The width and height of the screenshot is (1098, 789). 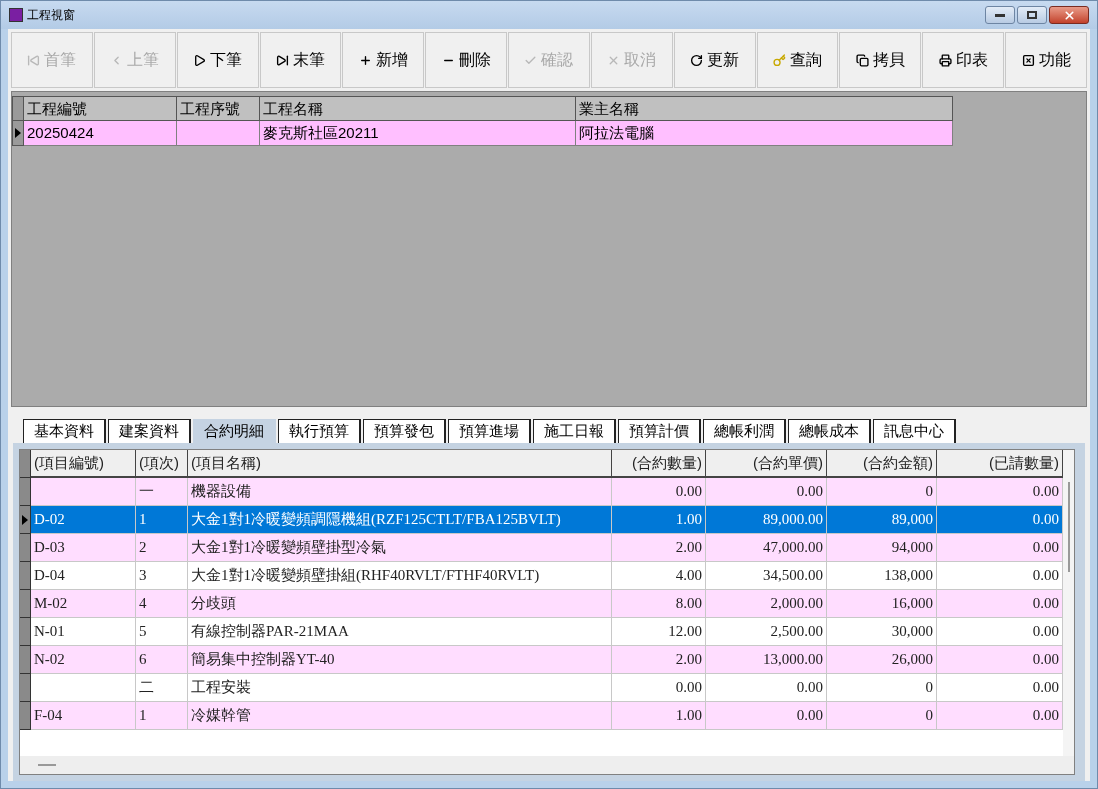 I want to click on tab: 總帳成本, so click(x=829, y=431).